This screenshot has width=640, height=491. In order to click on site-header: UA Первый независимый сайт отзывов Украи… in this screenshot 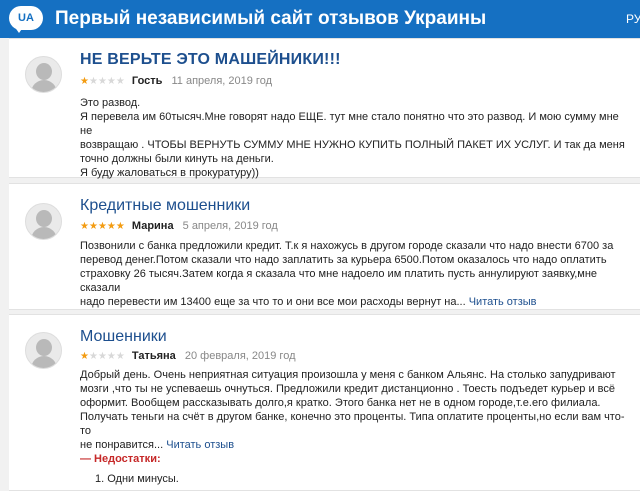, I will do `click(320, 19)`.